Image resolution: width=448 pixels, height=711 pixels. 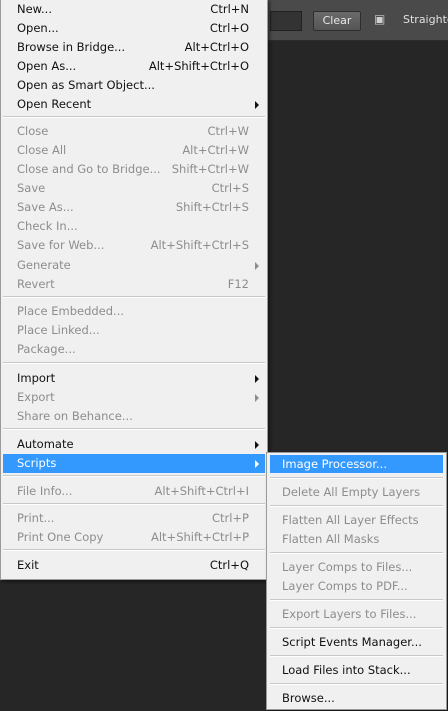 I want to click on menu-item-shortcut: Shift+Ctrl+S, so click(x=212, y=207).